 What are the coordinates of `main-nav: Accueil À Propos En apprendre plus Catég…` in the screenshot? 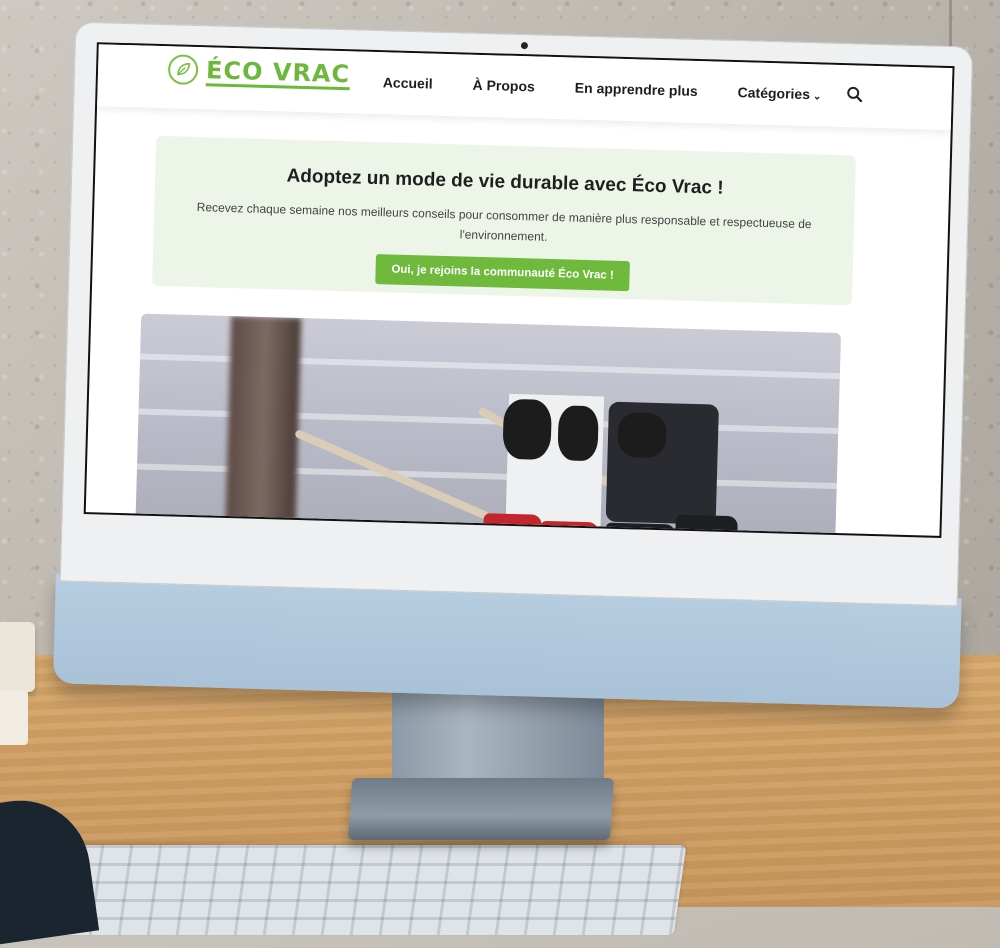 It's located at (622, 88).